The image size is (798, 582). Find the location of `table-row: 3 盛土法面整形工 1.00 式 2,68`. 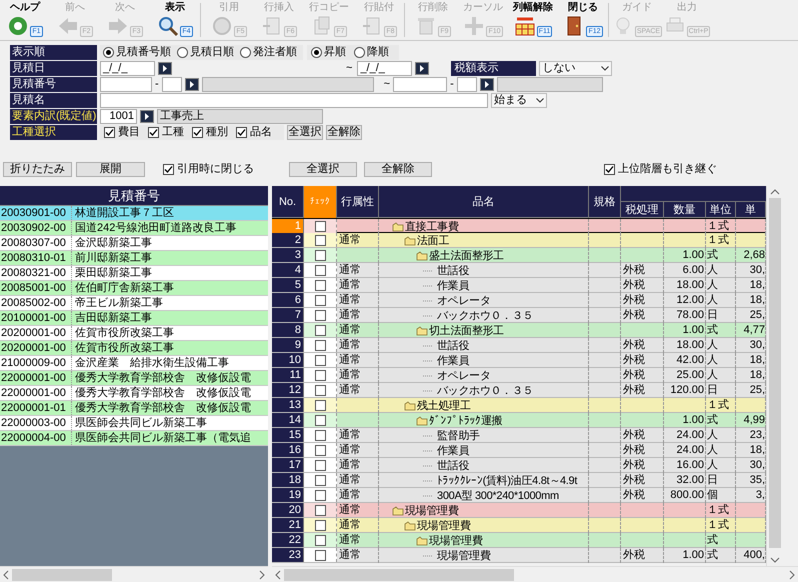

table-row: 3 盛土法面整形工 1.00 式 2,68 is located at coordinates (519, 255).